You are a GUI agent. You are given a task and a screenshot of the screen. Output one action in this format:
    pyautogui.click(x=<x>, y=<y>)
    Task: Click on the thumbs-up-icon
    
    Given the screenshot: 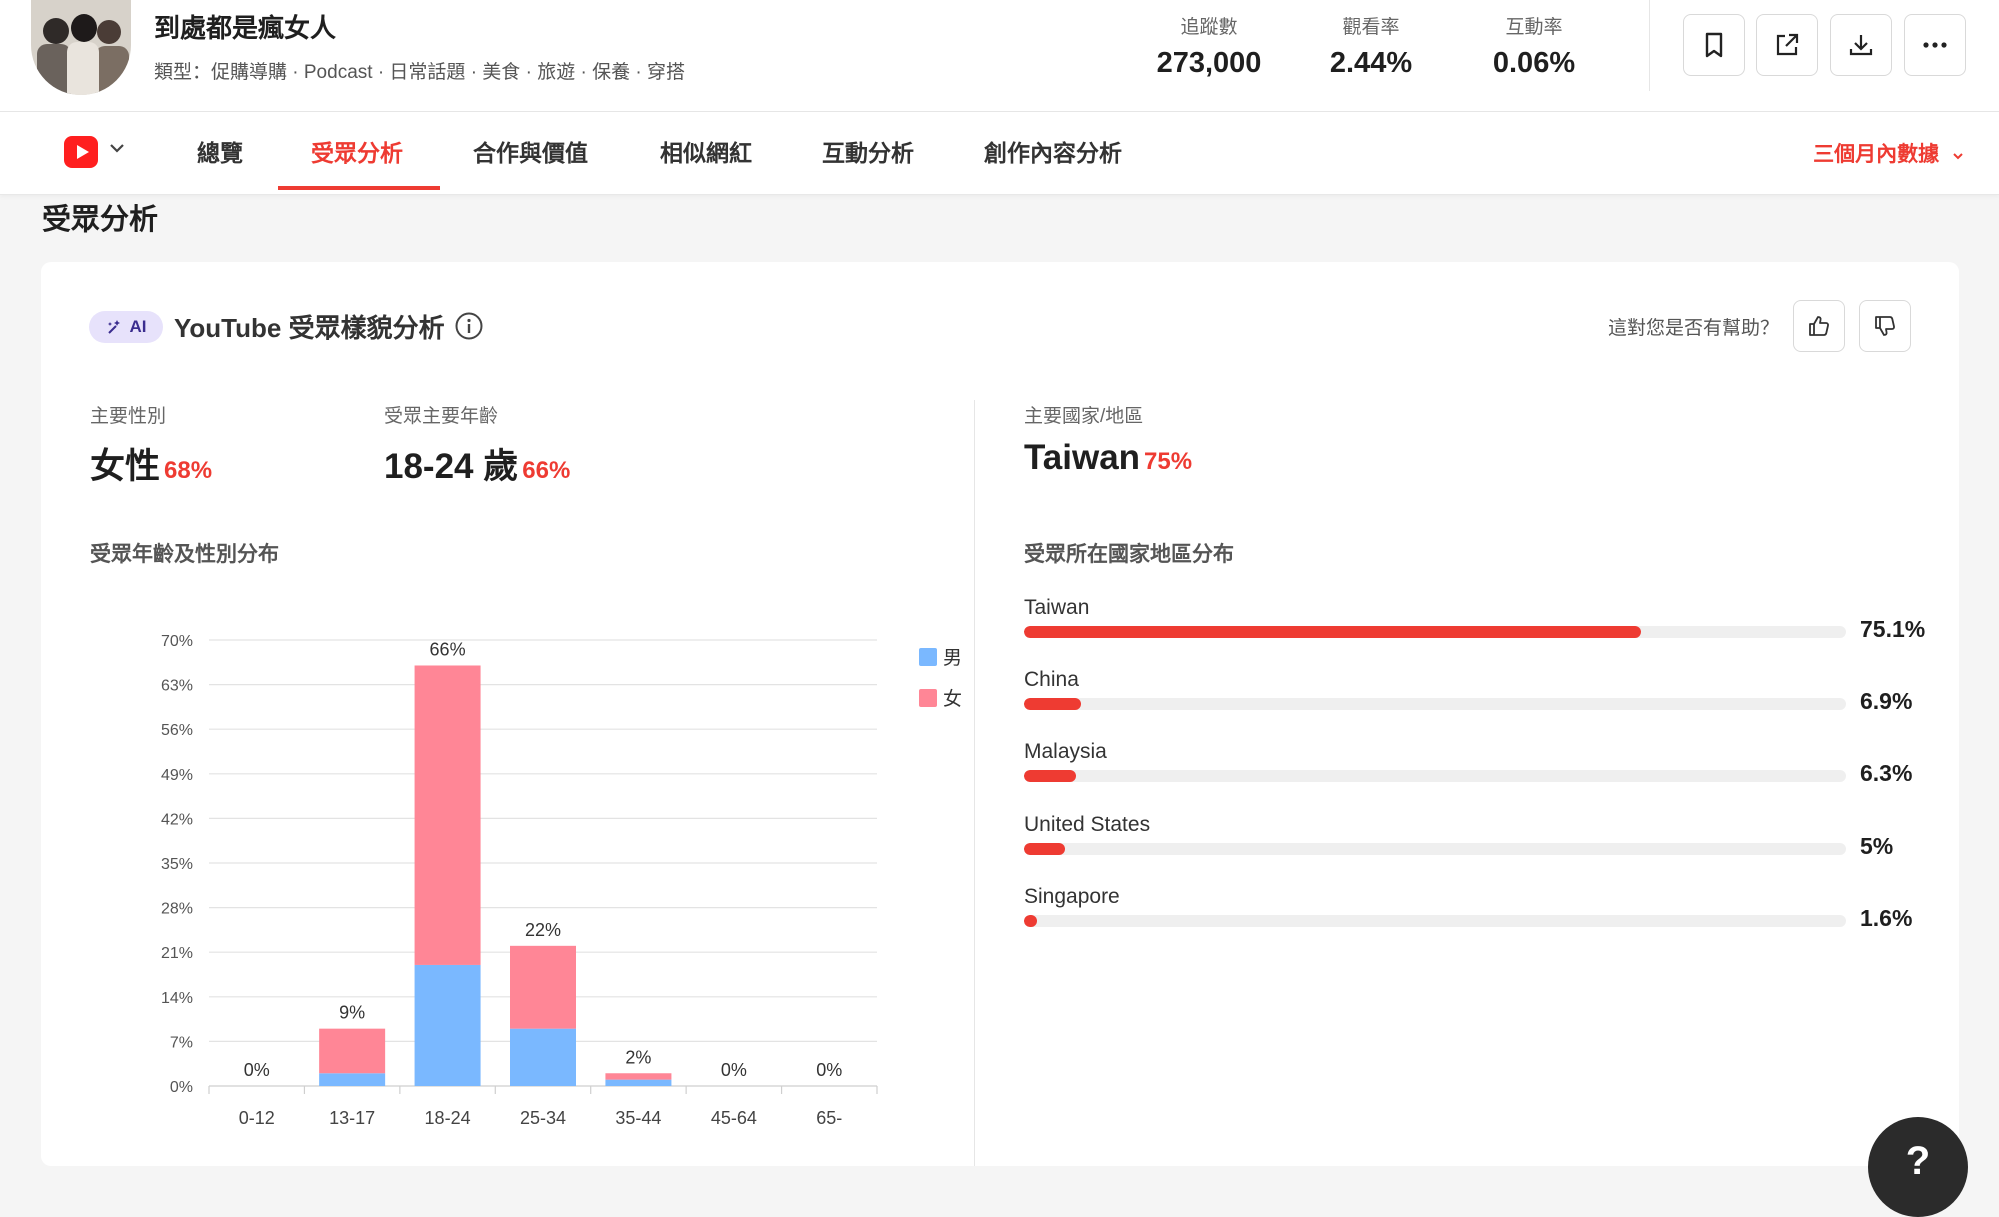 What is the action you would take?
    pyautogui.click(x=1819, y=326)
    